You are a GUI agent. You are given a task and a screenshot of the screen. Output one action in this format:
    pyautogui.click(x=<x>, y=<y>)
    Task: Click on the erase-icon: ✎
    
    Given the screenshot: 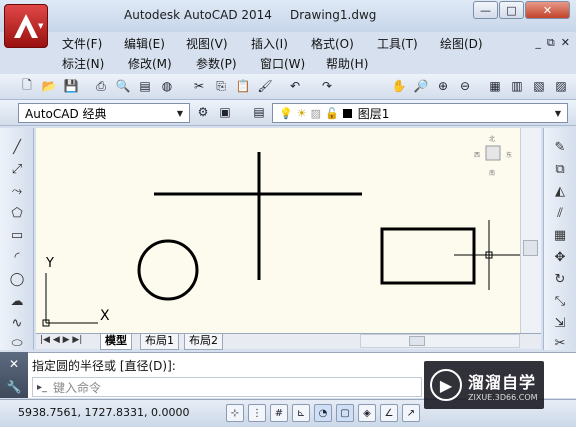 What is the action you would take?
    pyautogui.click(x=560, y=147)
    